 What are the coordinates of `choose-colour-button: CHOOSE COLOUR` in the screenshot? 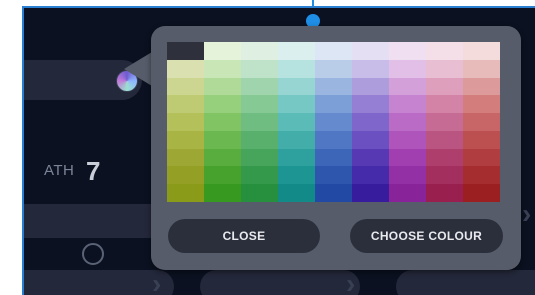 It's located at (426, 236).